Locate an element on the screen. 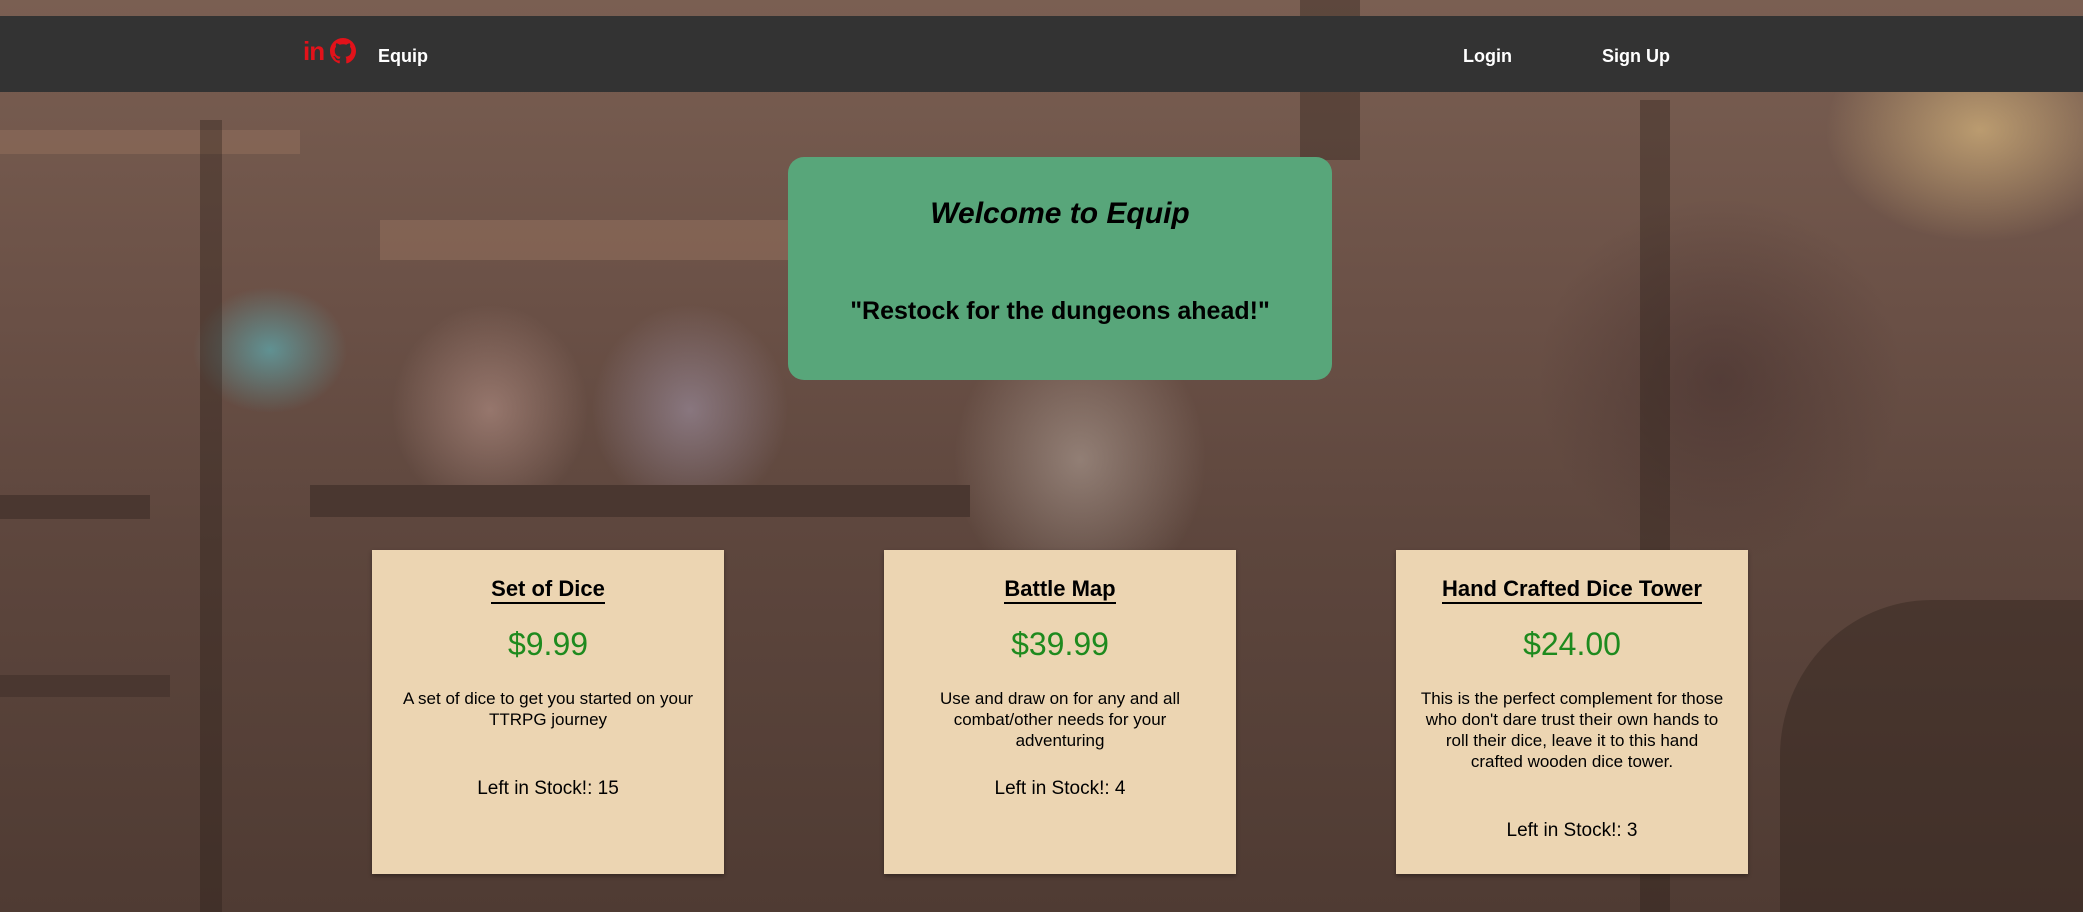 This screenshot has height=912, width=2083. product-name: Set of Dice is located at coordinates (548, 590).